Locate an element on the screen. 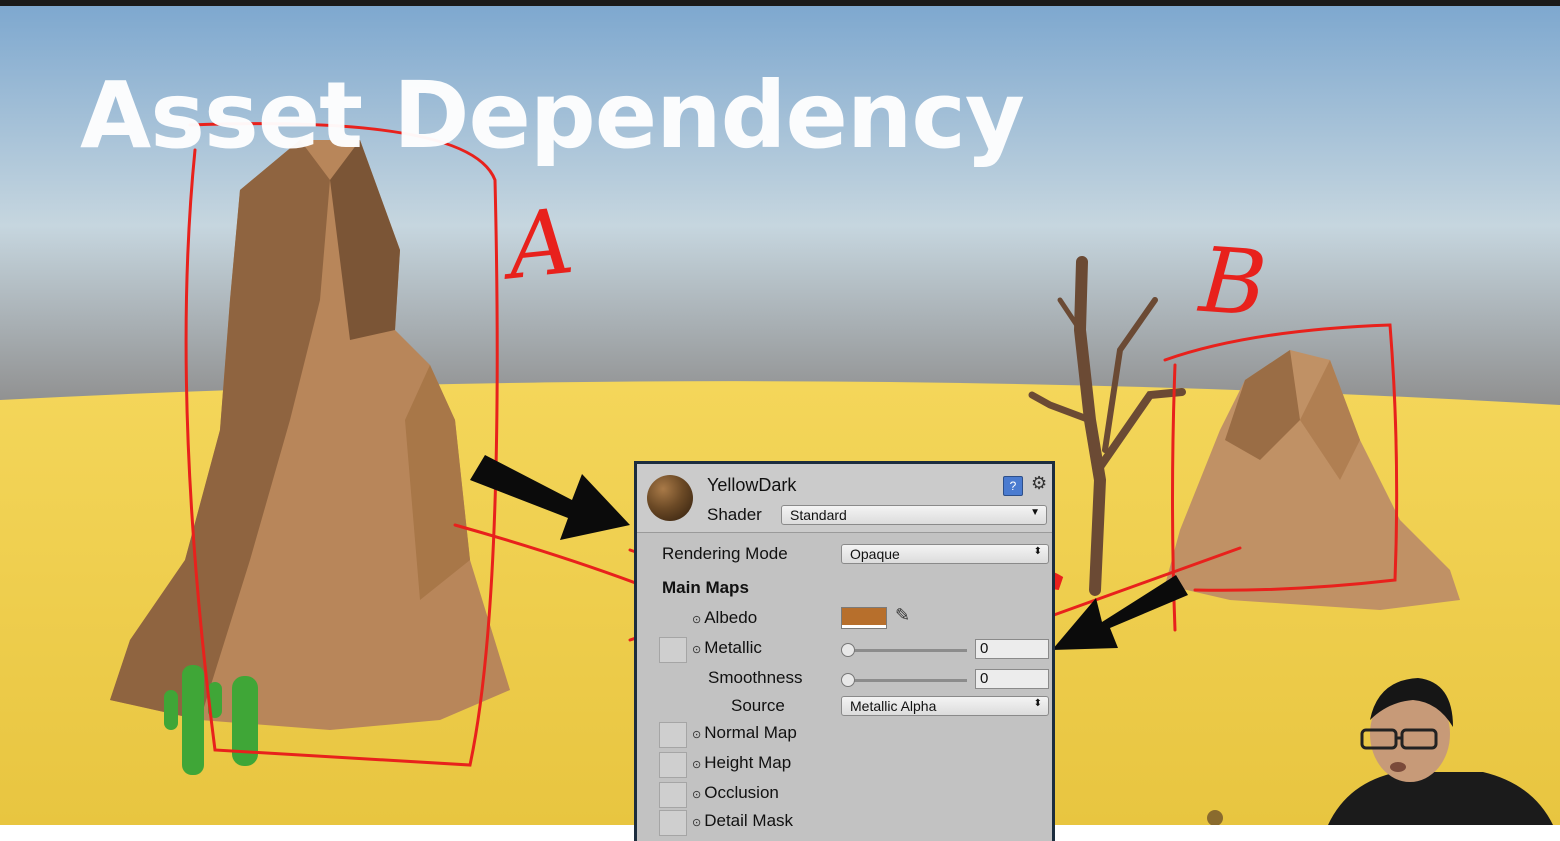 Image resolution: width=1560 pixels, height=841 pixels. albedo-row: ⊙ Albedo is located at coordinates (724, 618).